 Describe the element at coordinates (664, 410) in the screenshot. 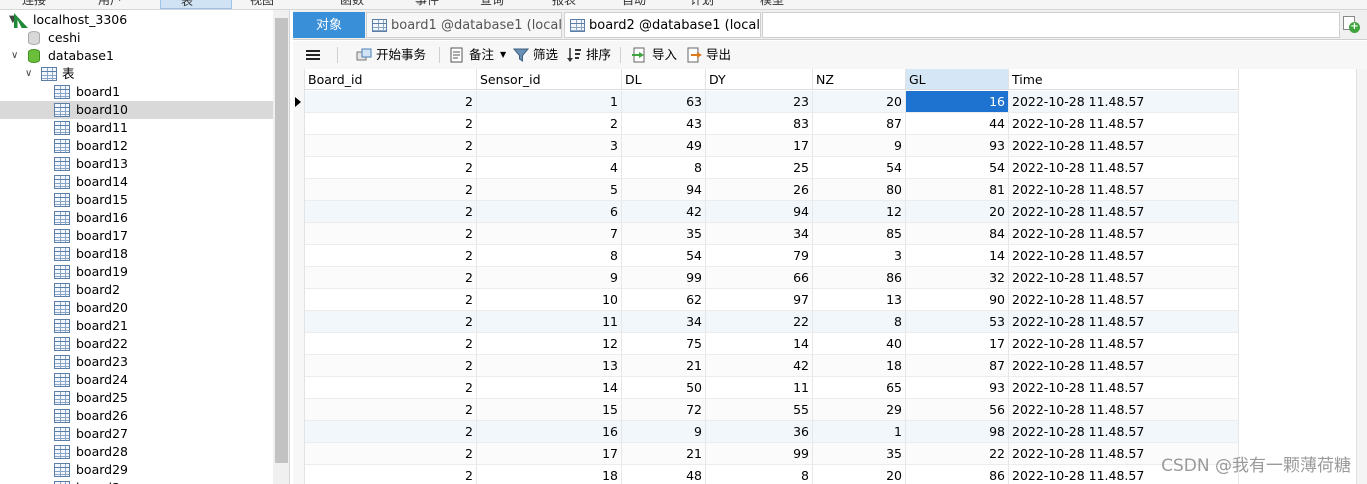

I see `cell-dl: 72` at that location.